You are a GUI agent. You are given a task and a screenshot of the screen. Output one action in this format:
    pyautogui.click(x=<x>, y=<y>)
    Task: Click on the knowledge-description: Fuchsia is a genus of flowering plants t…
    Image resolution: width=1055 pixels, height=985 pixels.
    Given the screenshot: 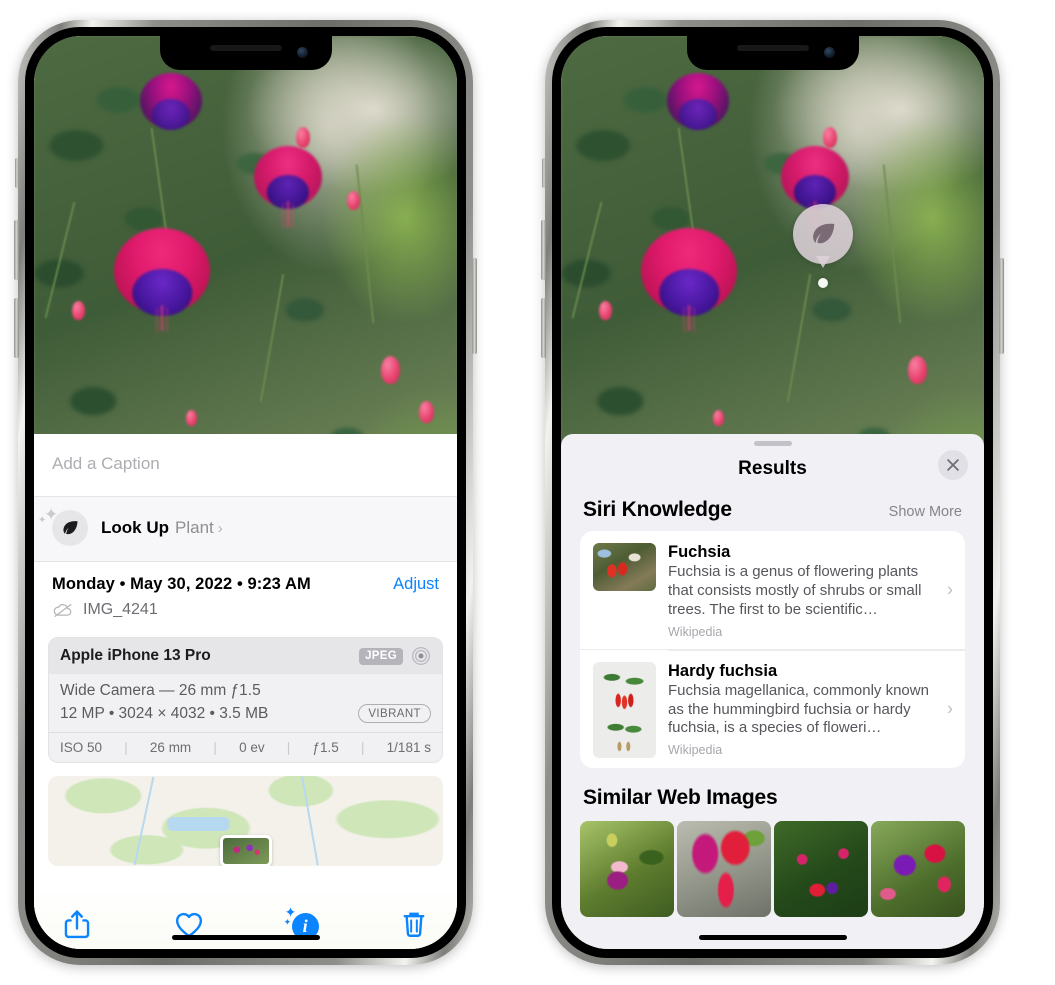 What is the action you would take?
    pyautogui.click(x=795, y=590)
    